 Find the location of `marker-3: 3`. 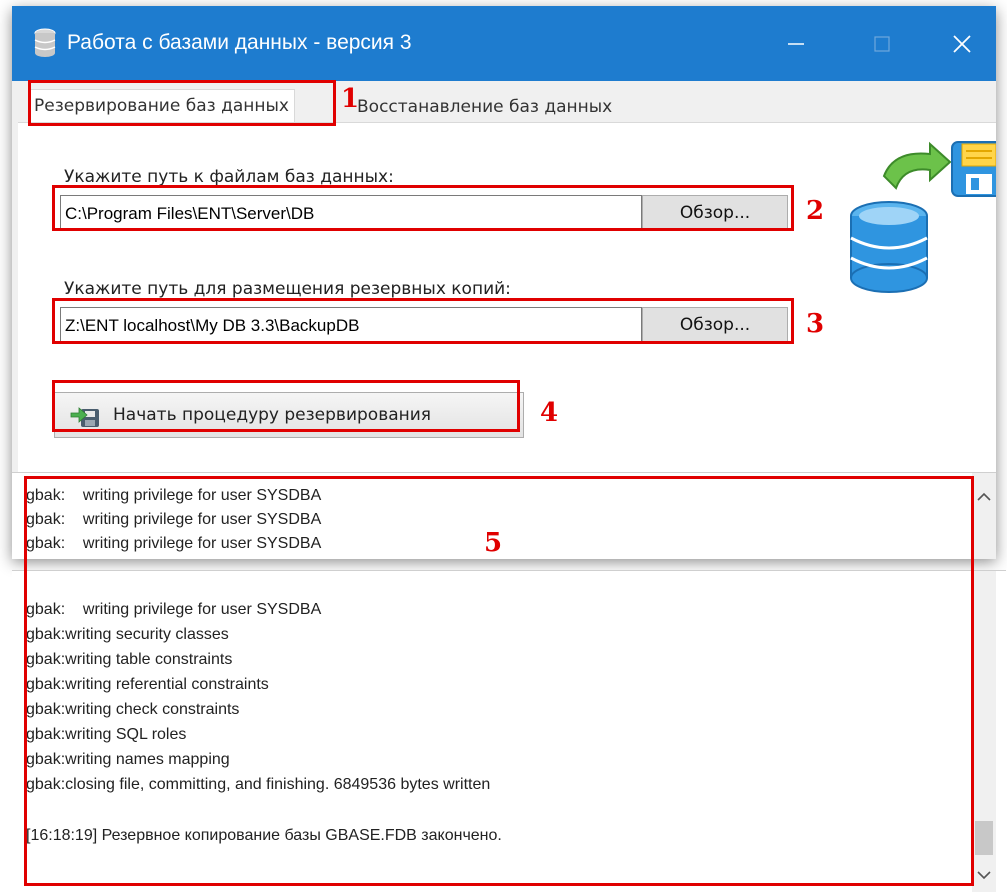

marker-3: 3 is located at coordinates (815, 324).